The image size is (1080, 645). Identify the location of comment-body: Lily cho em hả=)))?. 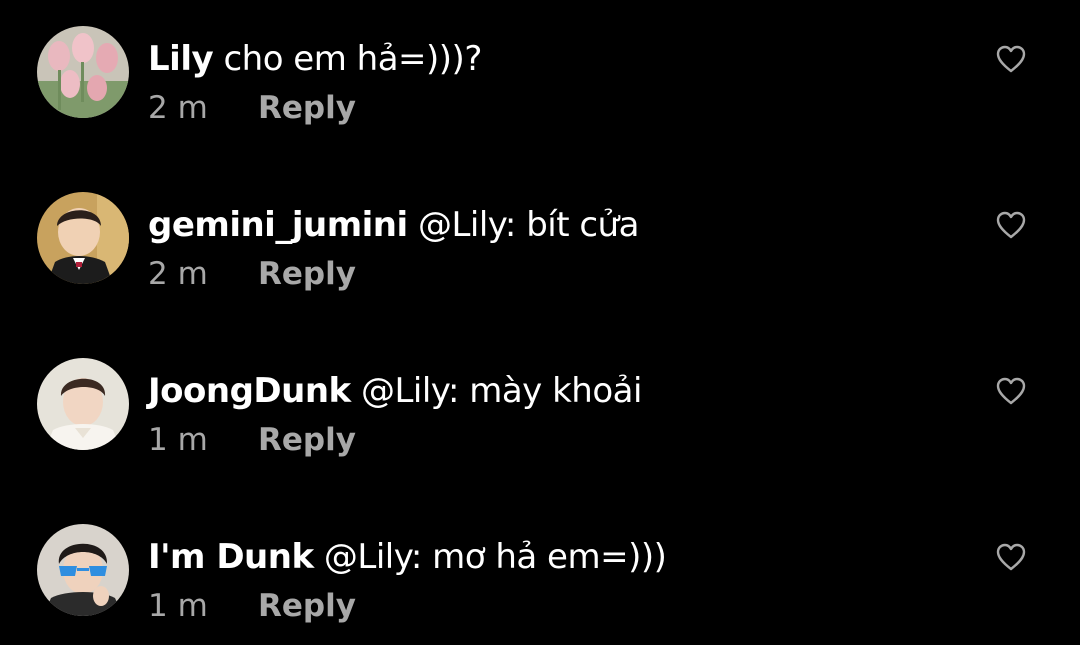
(315, 59).